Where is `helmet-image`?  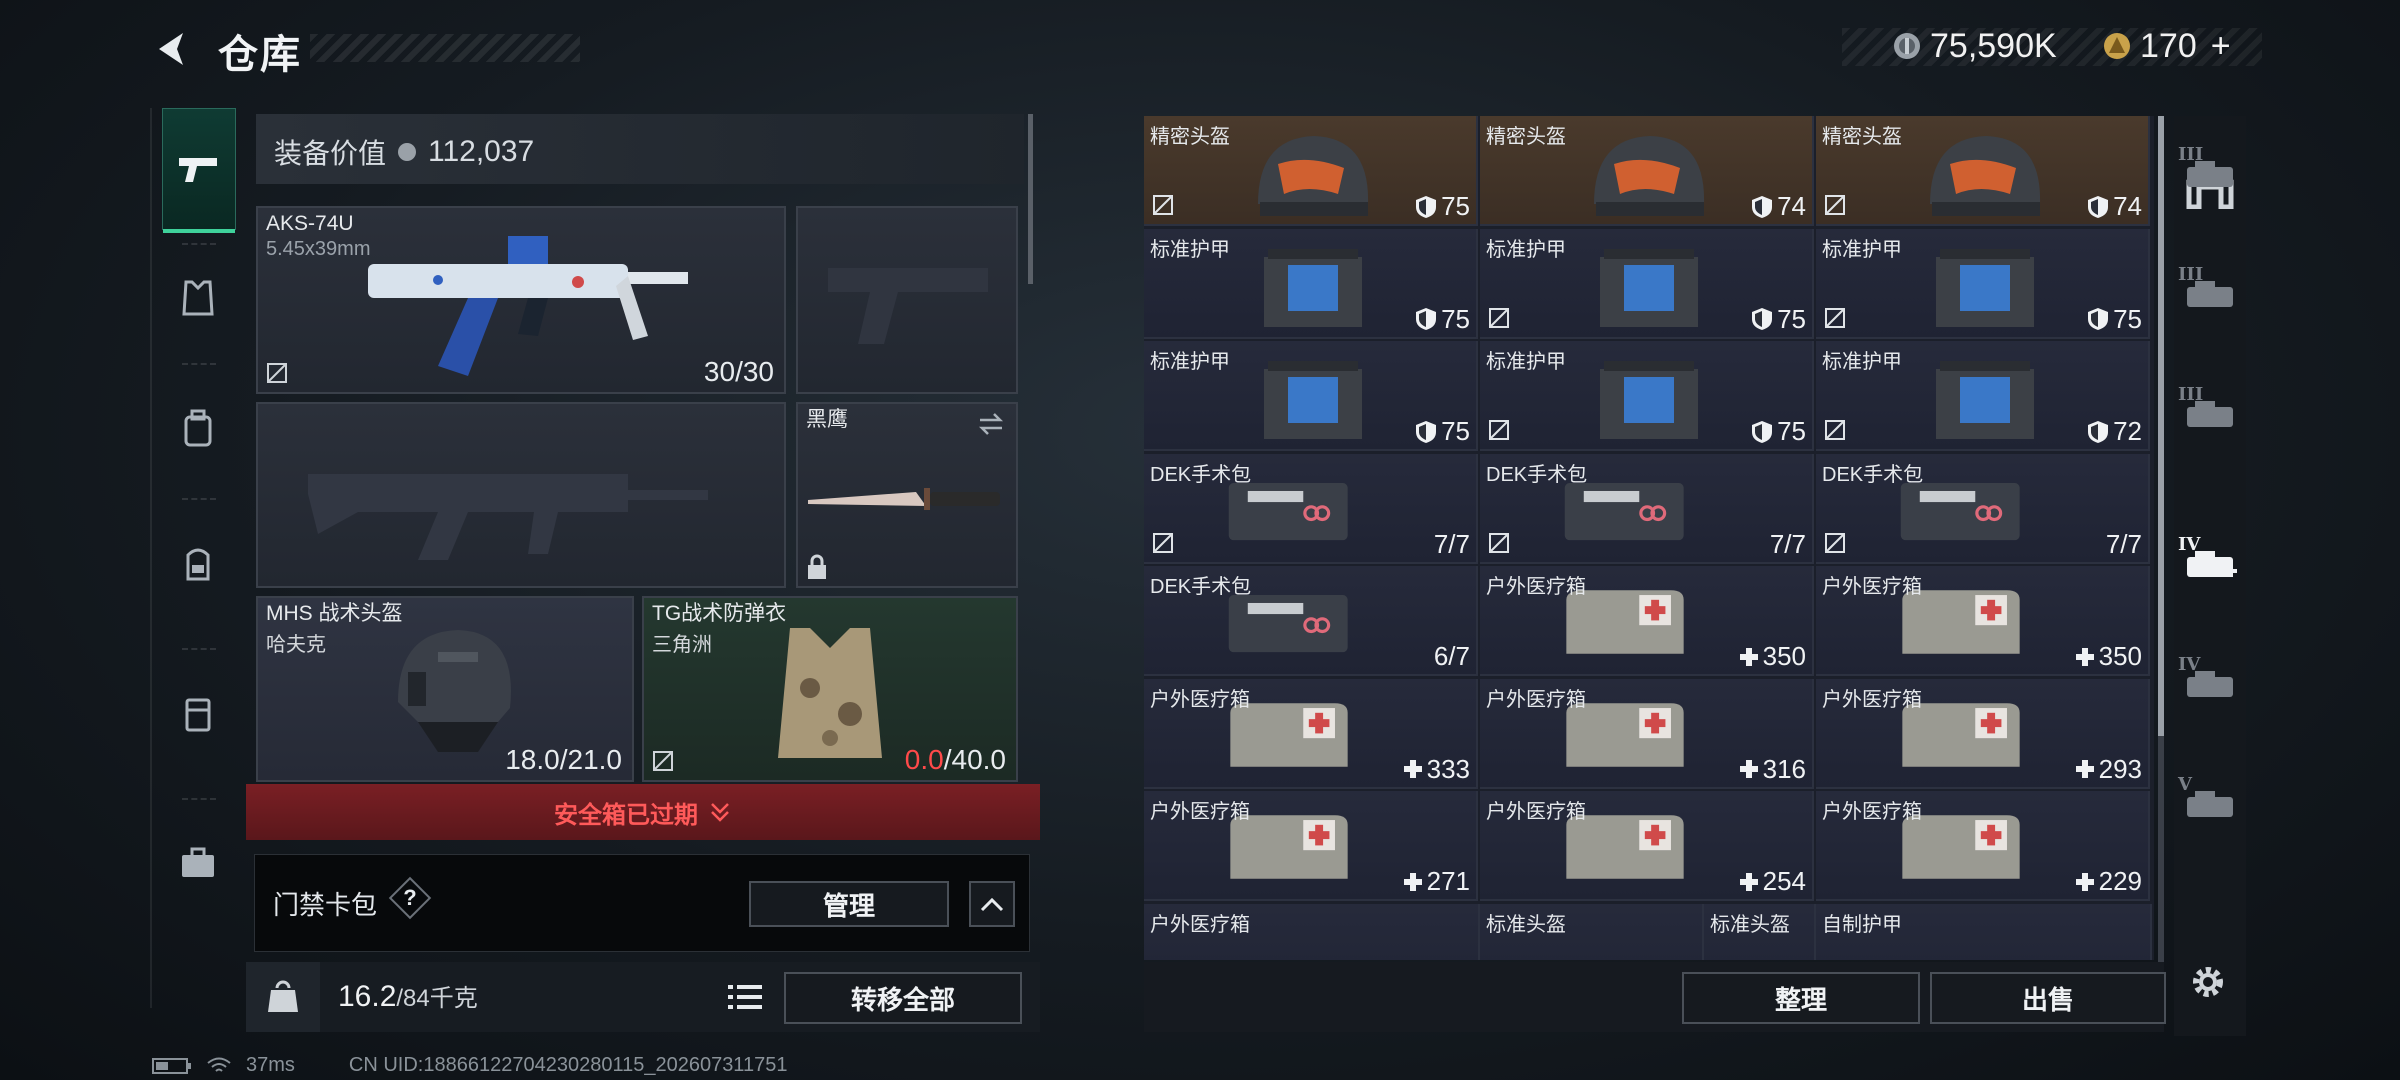 helmet-image is located at coordinates (454, 691).